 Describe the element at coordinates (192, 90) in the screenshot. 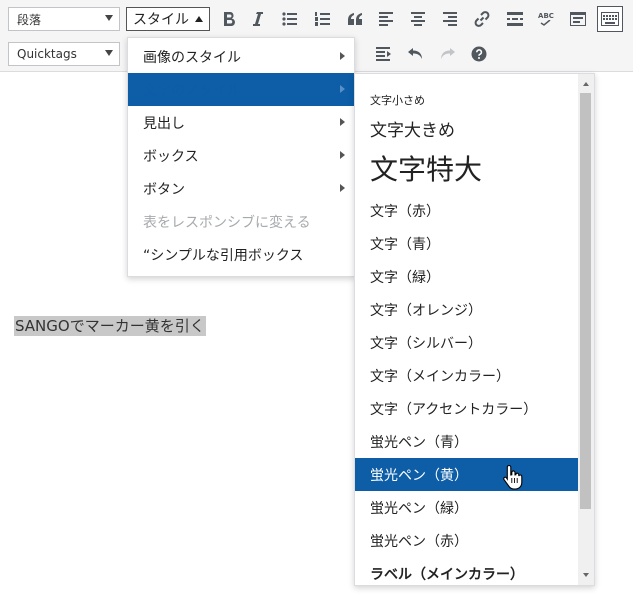

I see `menu-item-label: 文字のスタイル` at that location.